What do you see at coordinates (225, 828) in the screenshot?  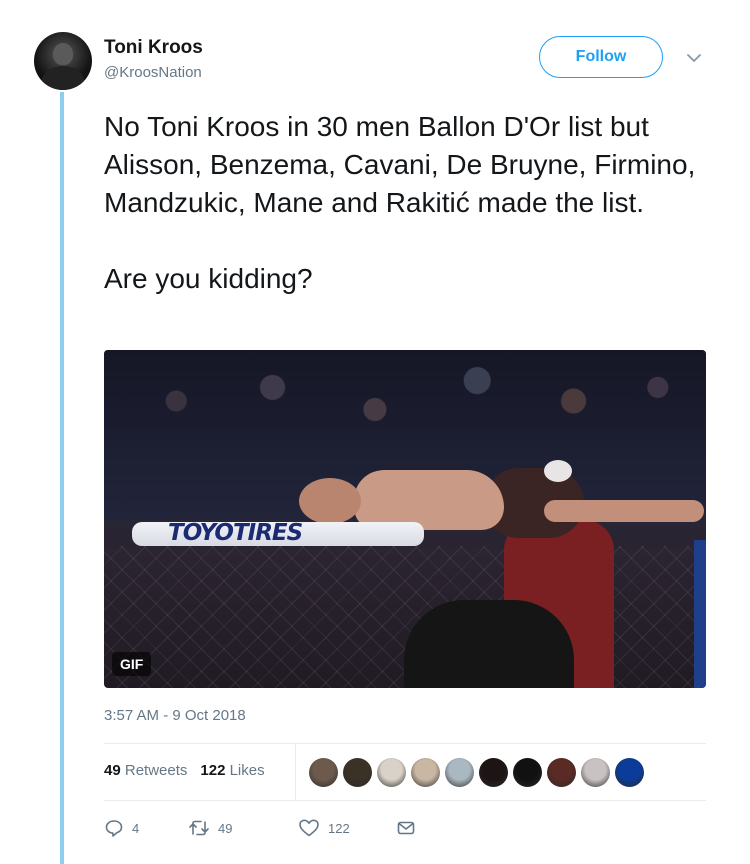 I see `retweet-count: 49` at bounding box center [225, 828].